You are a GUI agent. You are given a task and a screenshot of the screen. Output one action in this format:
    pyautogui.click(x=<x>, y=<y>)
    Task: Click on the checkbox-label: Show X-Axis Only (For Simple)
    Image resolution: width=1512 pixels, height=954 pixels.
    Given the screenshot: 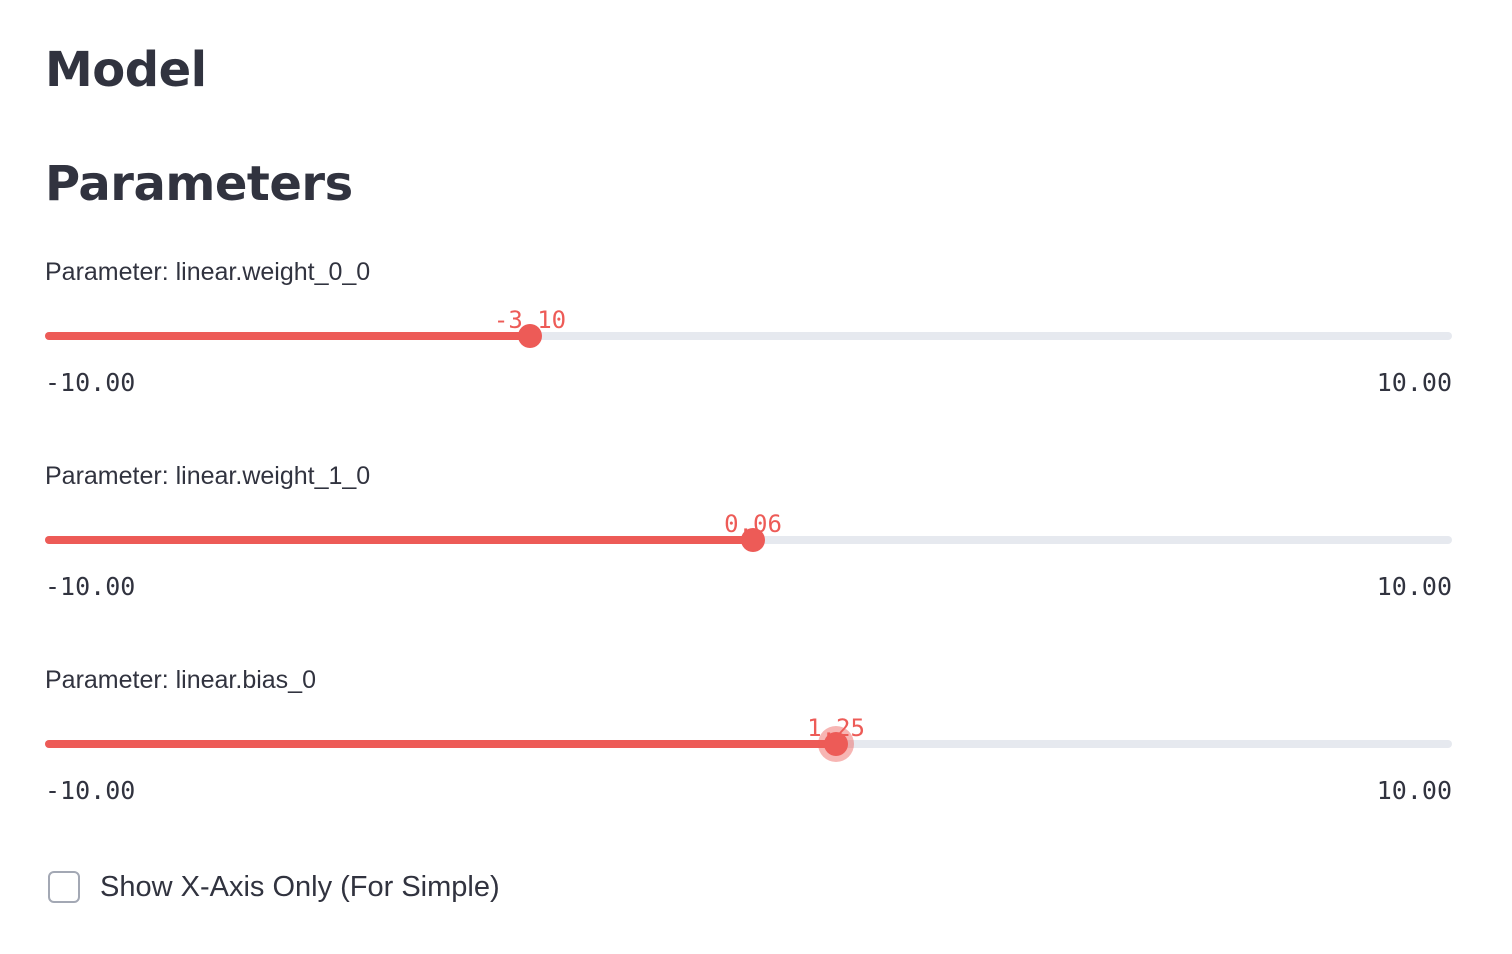 What is the action you would take?
    pyautogui.click(x=300, y=886)
    